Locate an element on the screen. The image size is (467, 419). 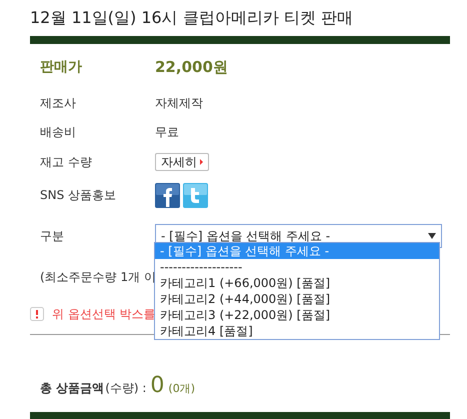
field-label: 배송비 is located at coordinates (58, 132).